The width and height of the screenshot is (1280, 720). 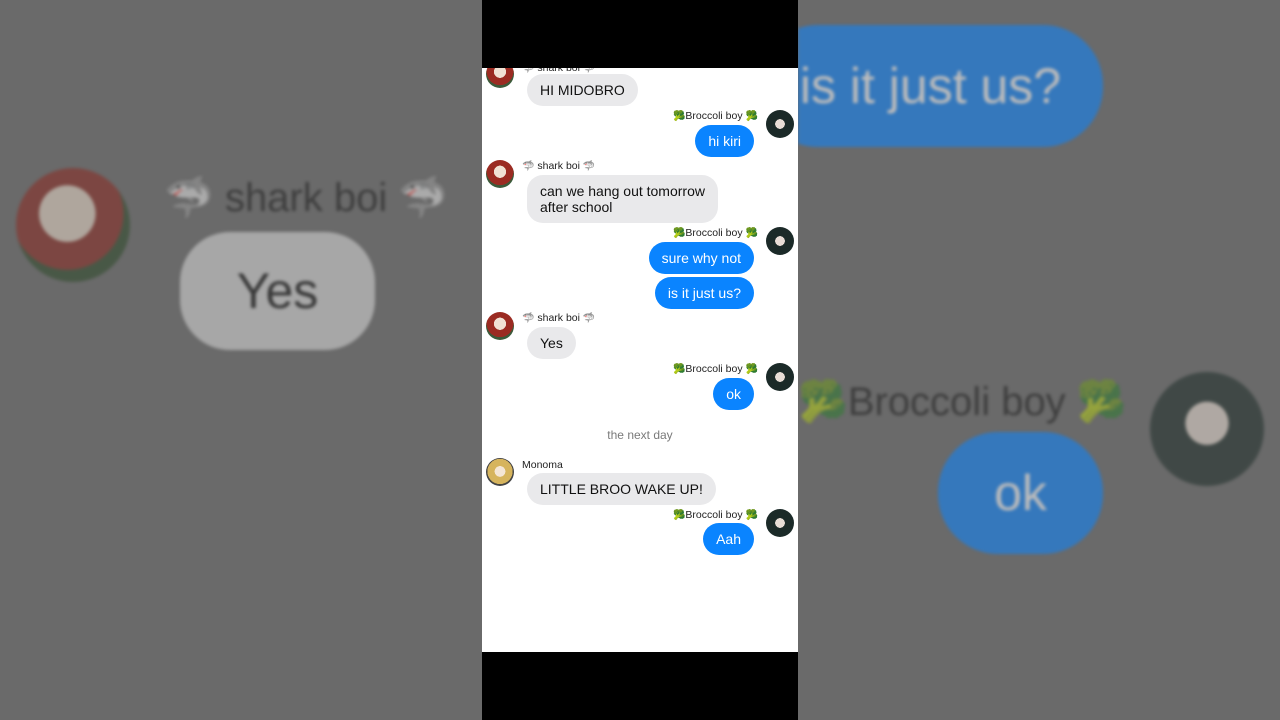 I want to click on incoming-message: LITTLE BROO WAKE UP!, so click(x=621, y=489).